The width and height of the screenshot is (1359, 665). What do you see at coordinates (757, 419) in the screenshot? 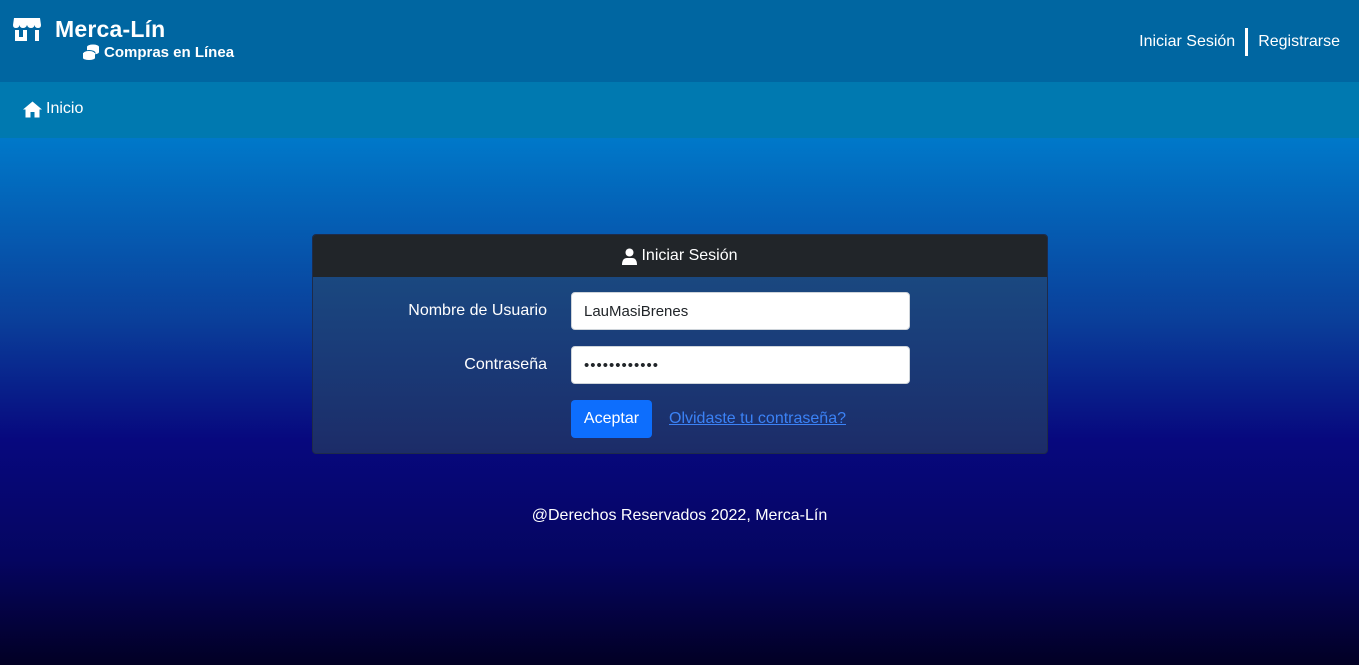
I see `forgot-password-link: Olvidaste tu contraseña?` at bounding box center [757, 419].